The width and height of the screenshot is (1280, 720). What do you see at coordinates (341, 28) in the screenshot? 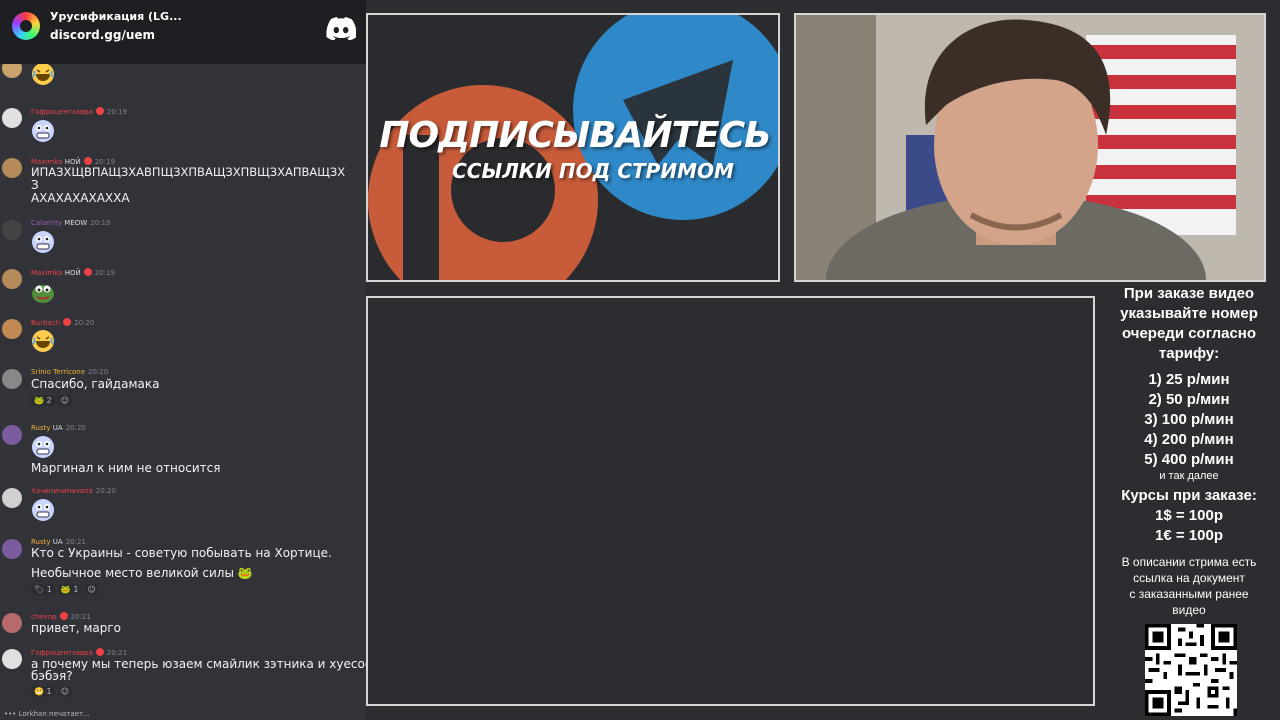
I see `discord-logo-icon` at bounding box center [341, 28].